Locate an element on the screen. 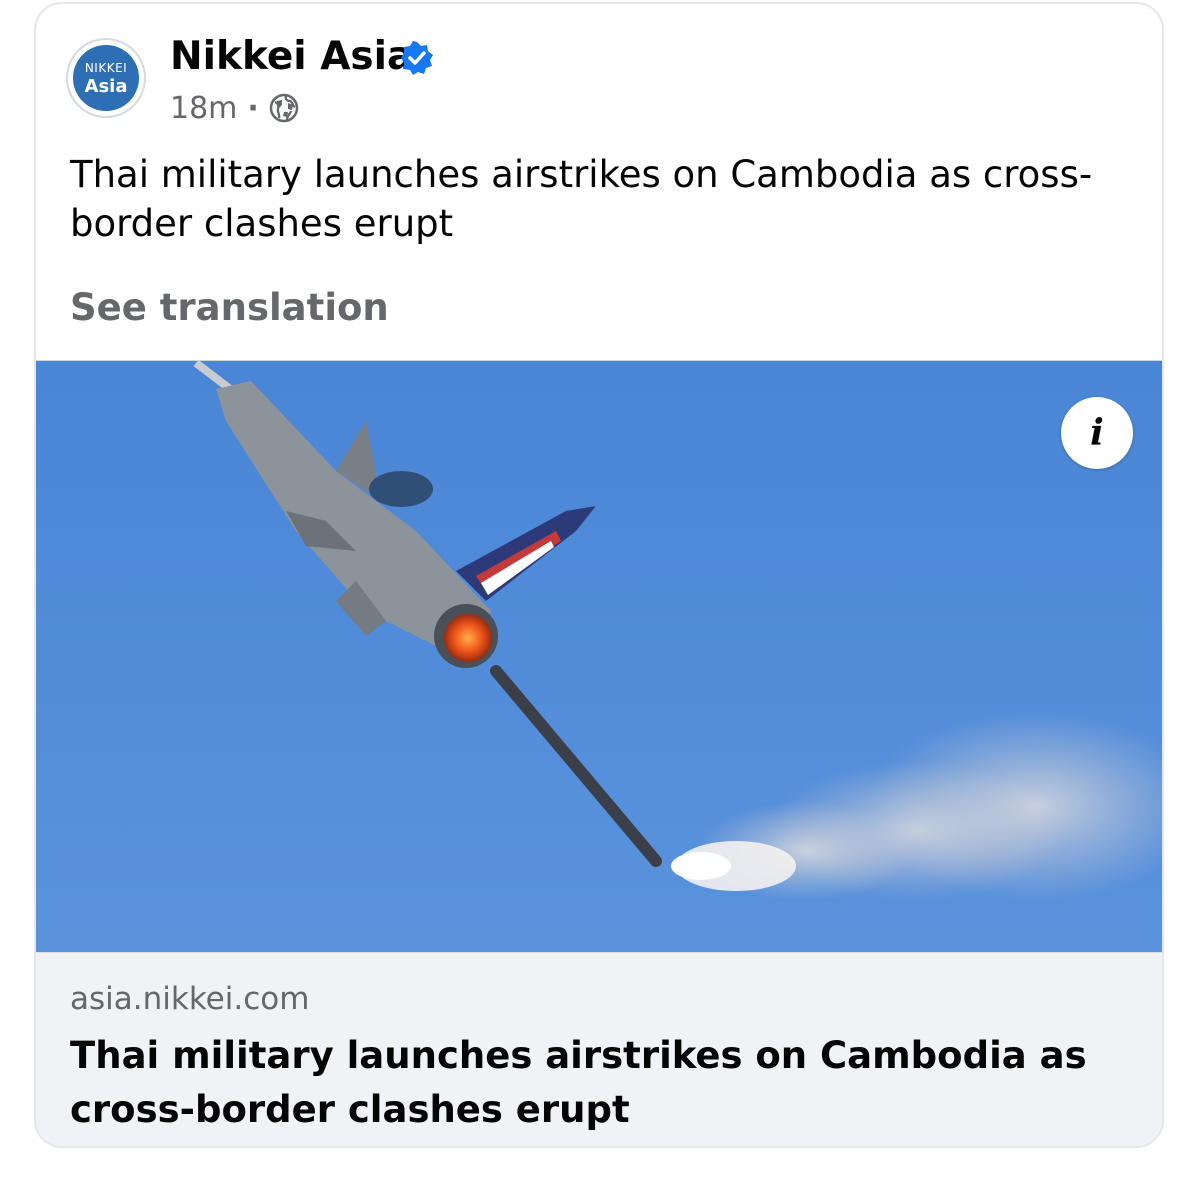  globe-icon is located at coordinates (284, 108).